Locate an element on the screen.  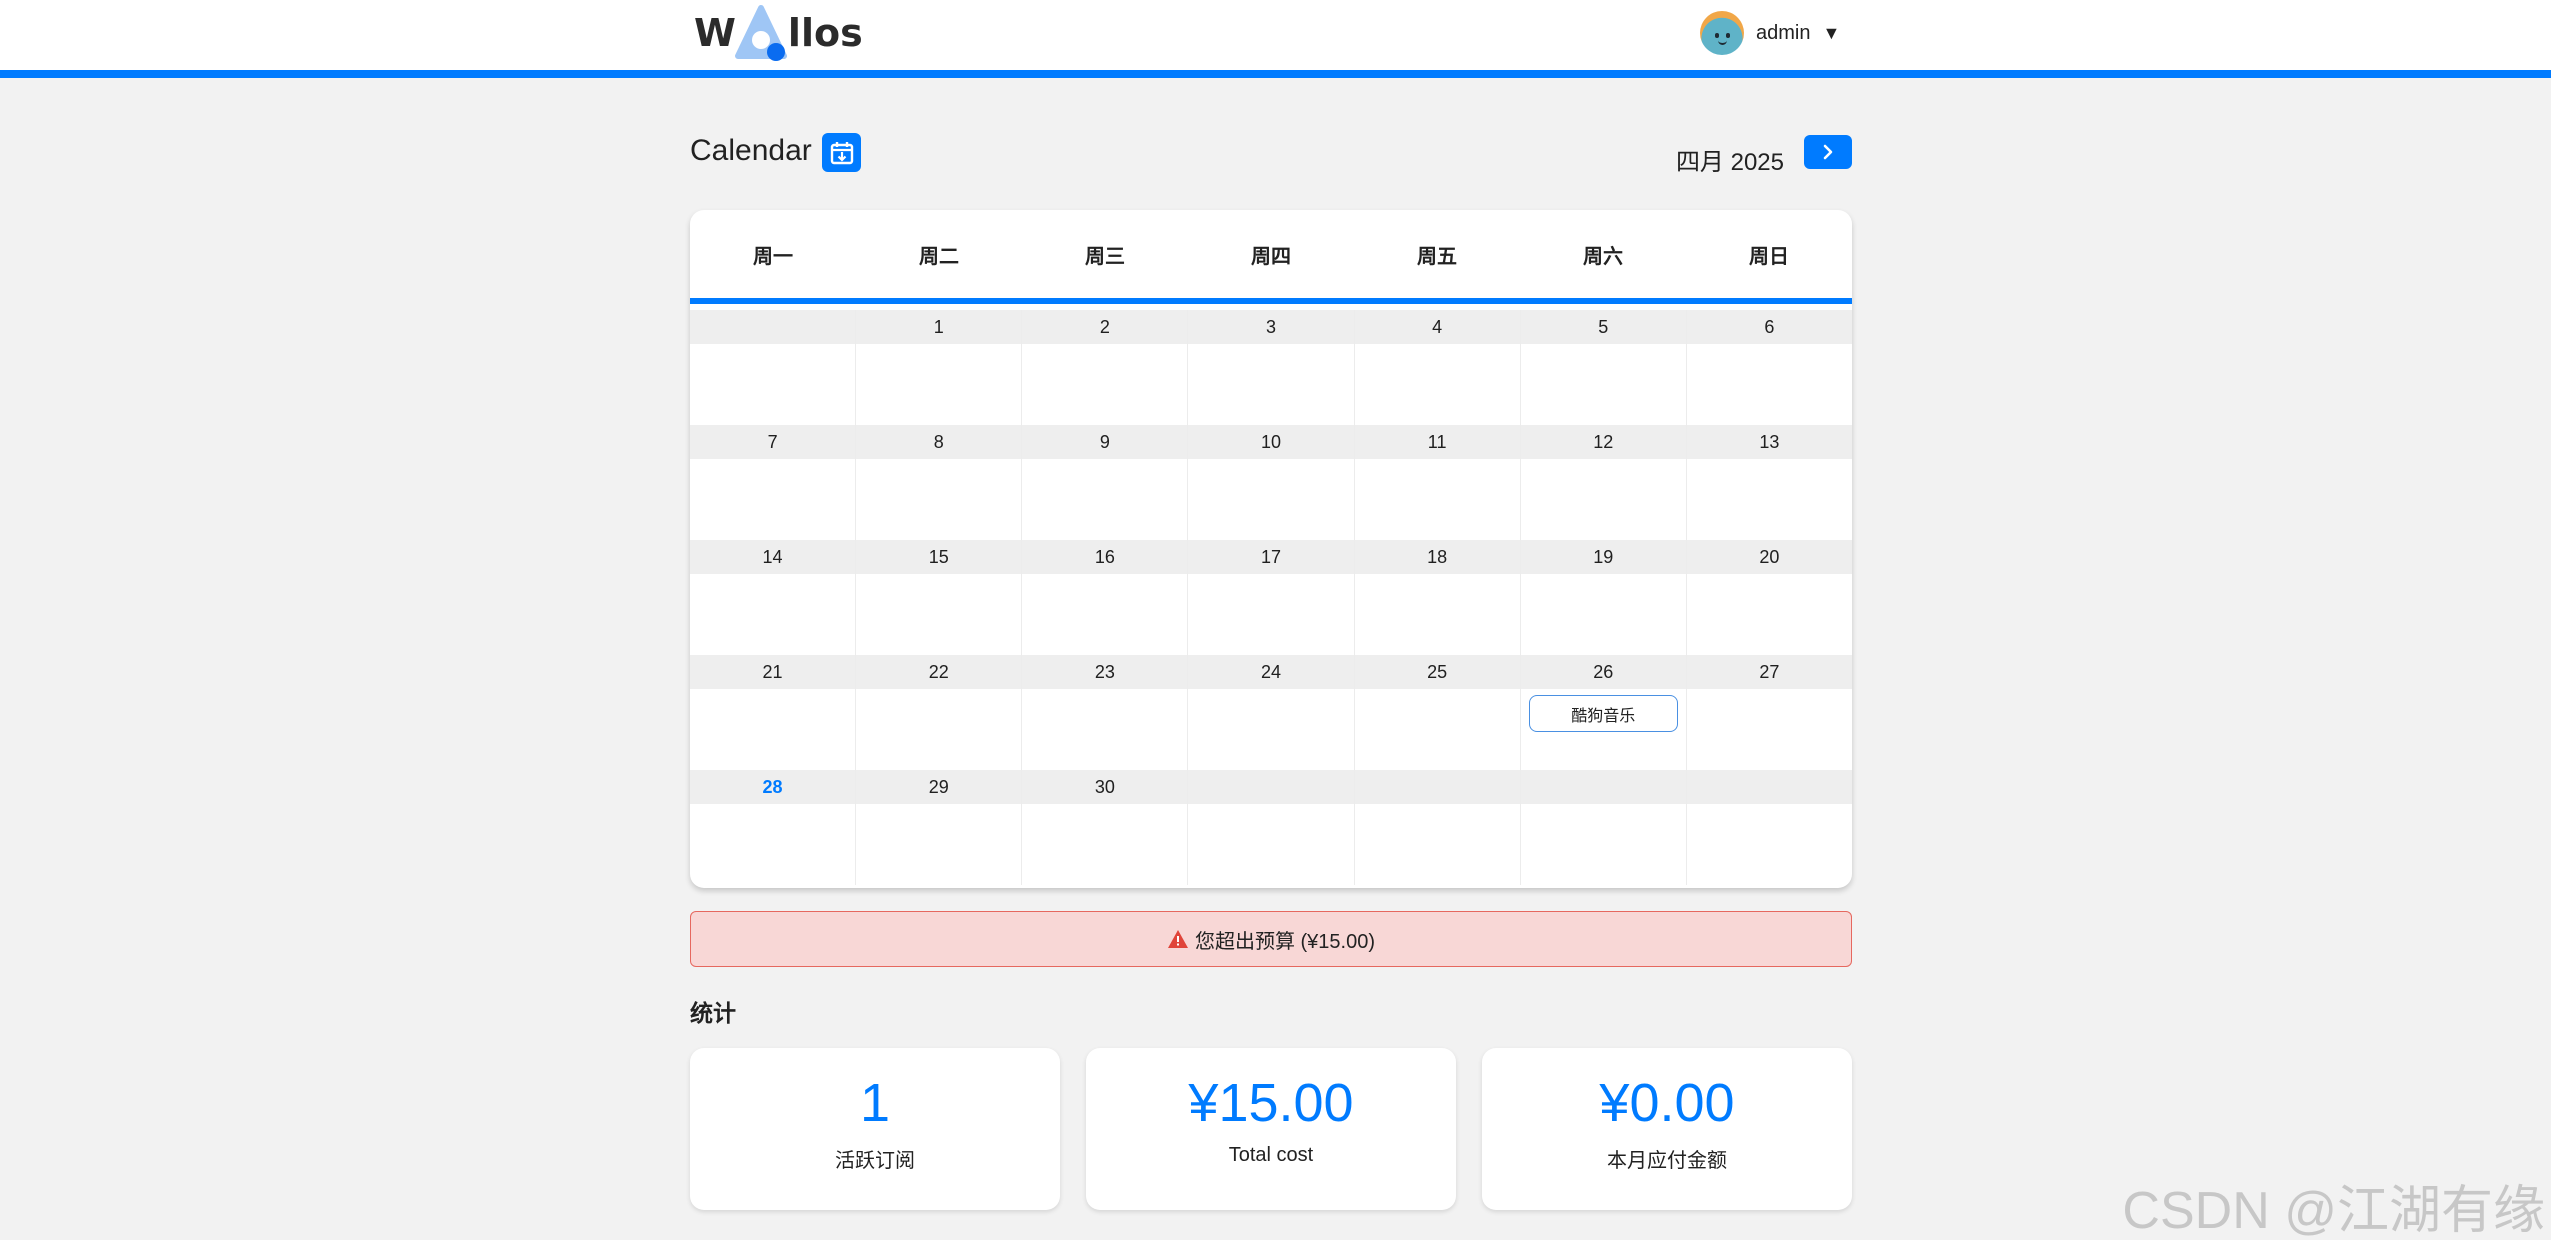
calendar-day-cell: 14 is located at coordinates (773, 597).